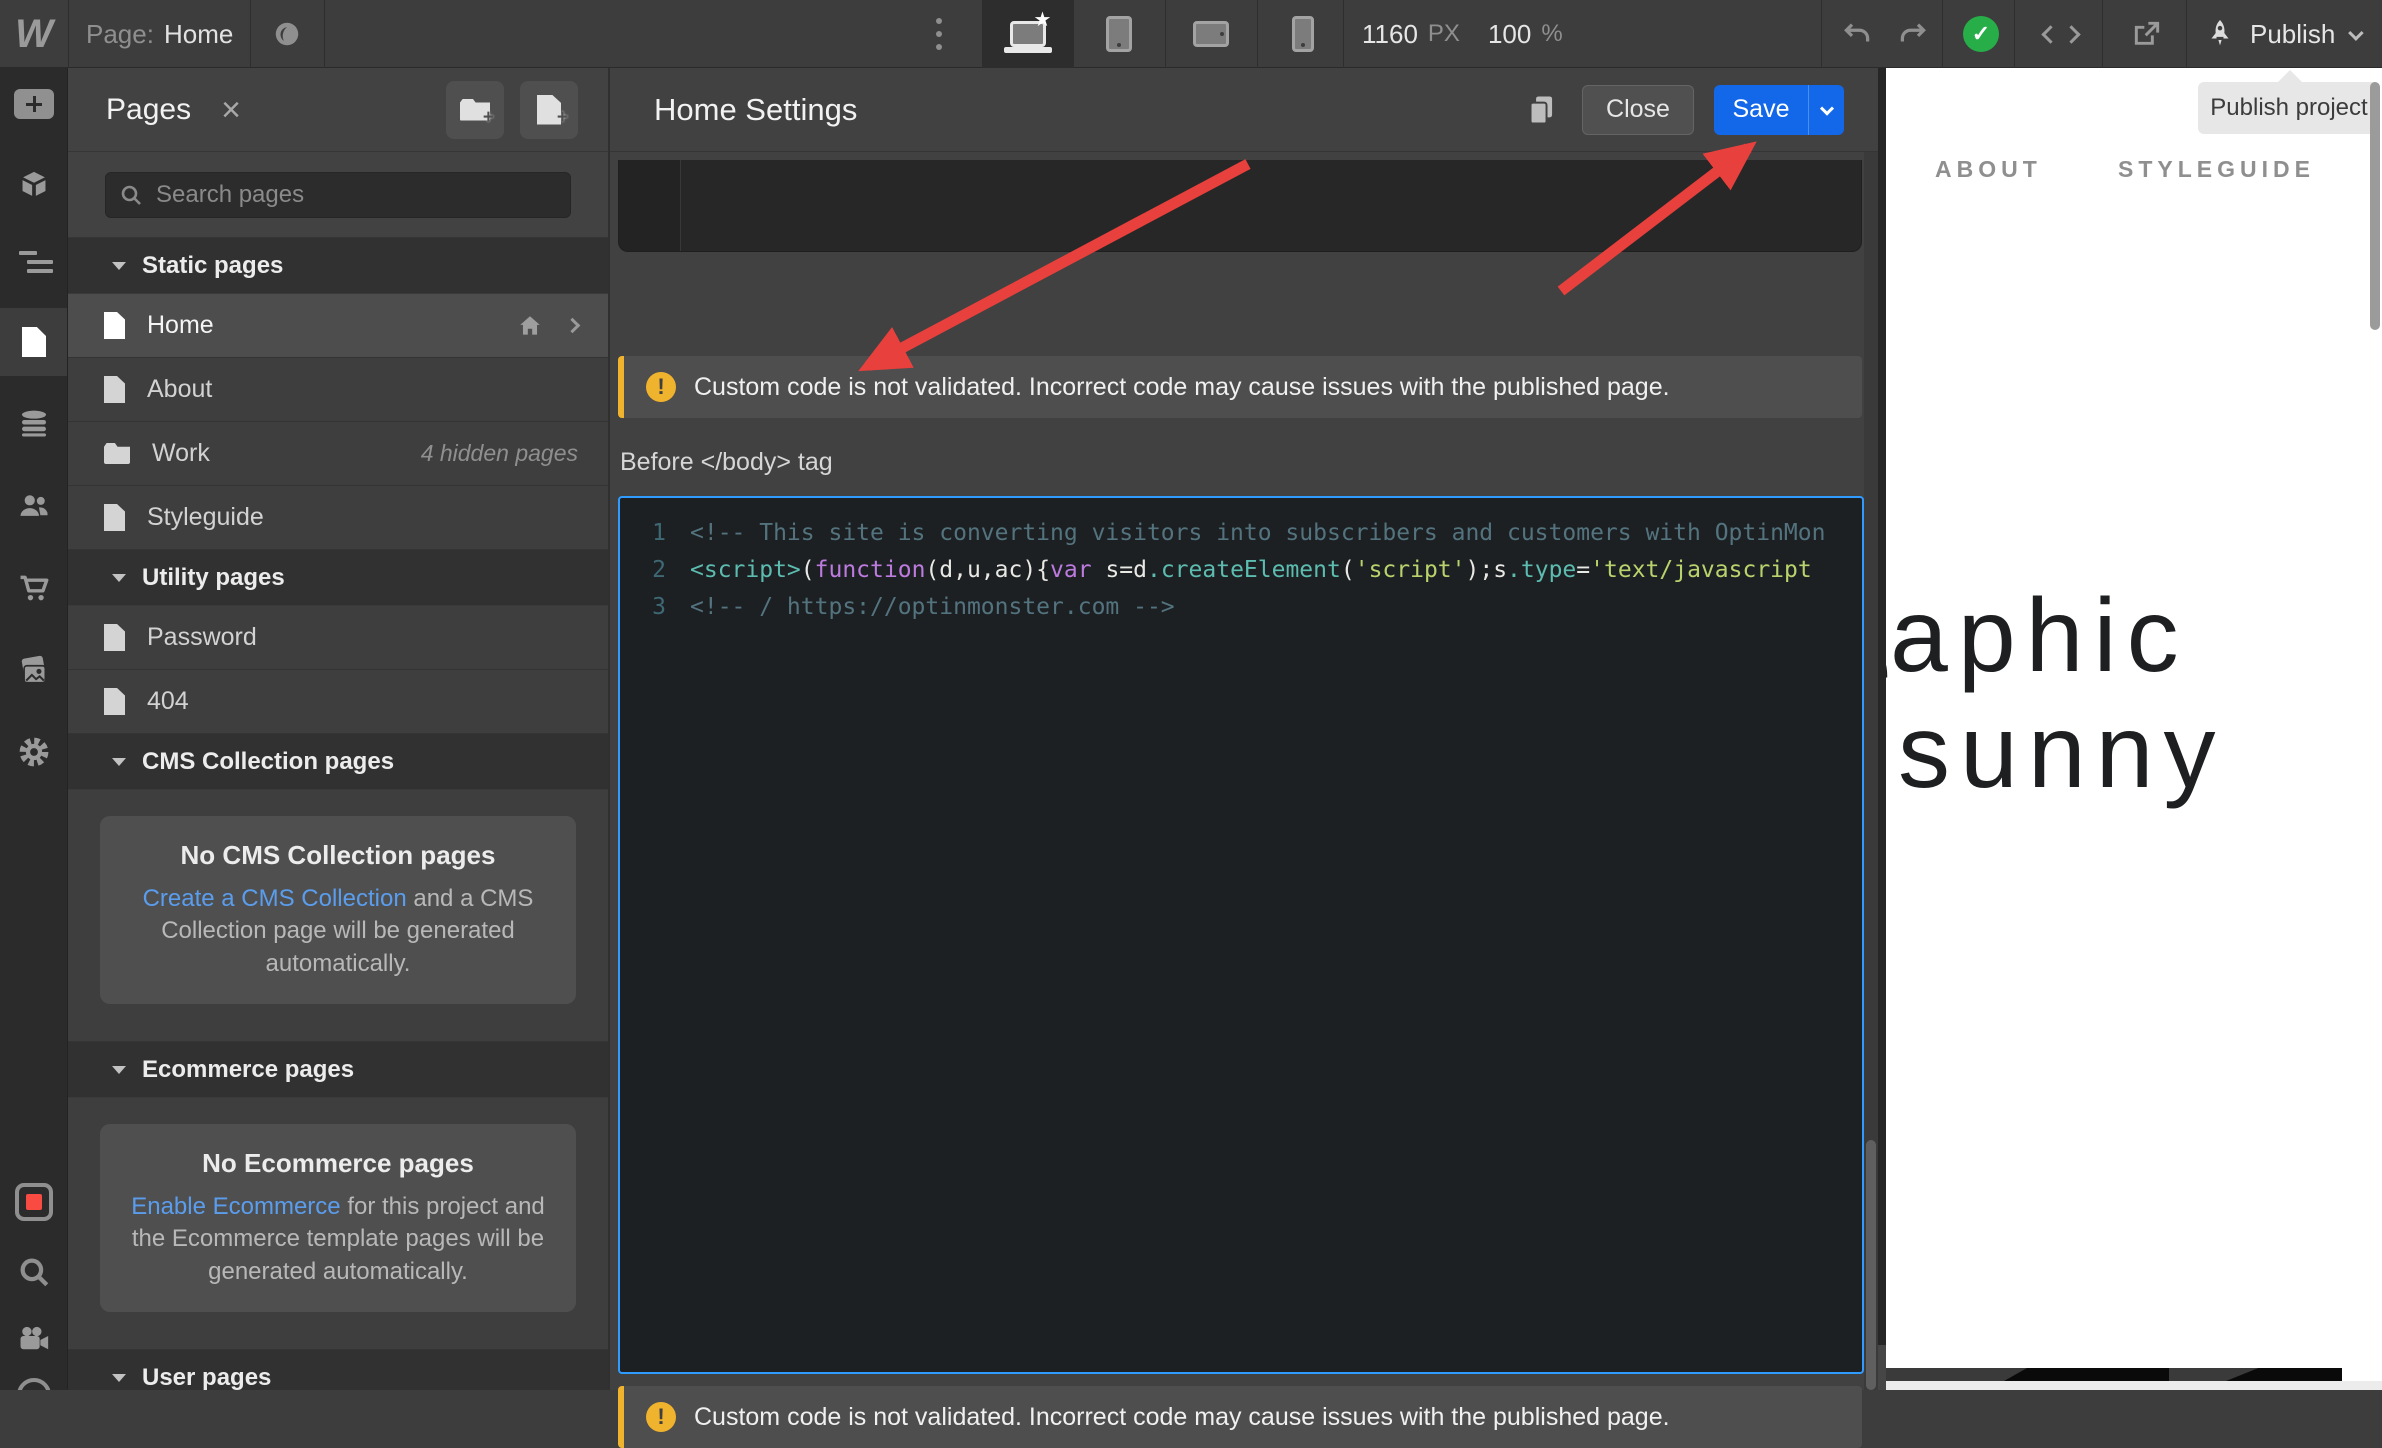  I want to click on enable-ecommerce-link: Enable Ecommerce, so click(235, 1206).